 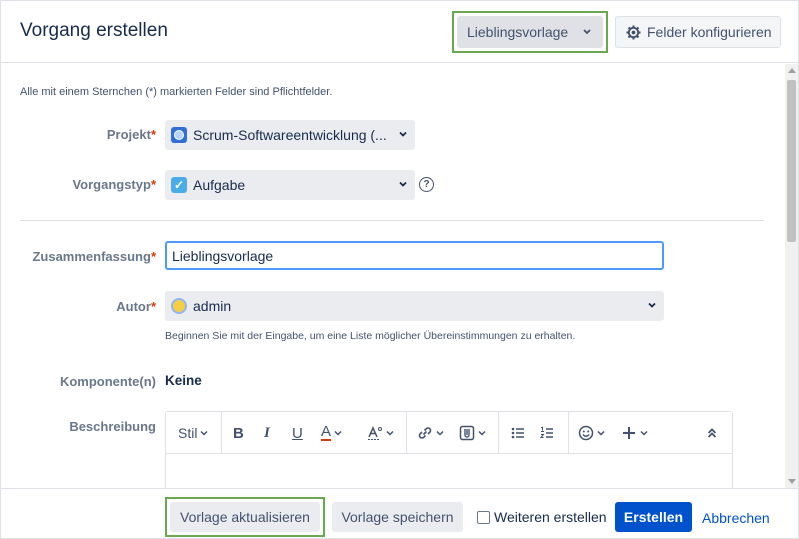 I want to click on update-template-button: Vorlage aktualisieren, so click(x=245, y=517).